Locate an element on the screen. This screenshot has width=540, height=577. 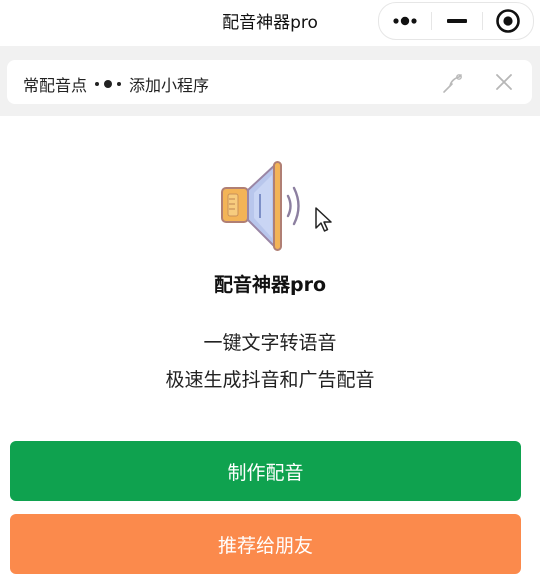
mouse-cursor-icon is located at coordinates (323, 219).